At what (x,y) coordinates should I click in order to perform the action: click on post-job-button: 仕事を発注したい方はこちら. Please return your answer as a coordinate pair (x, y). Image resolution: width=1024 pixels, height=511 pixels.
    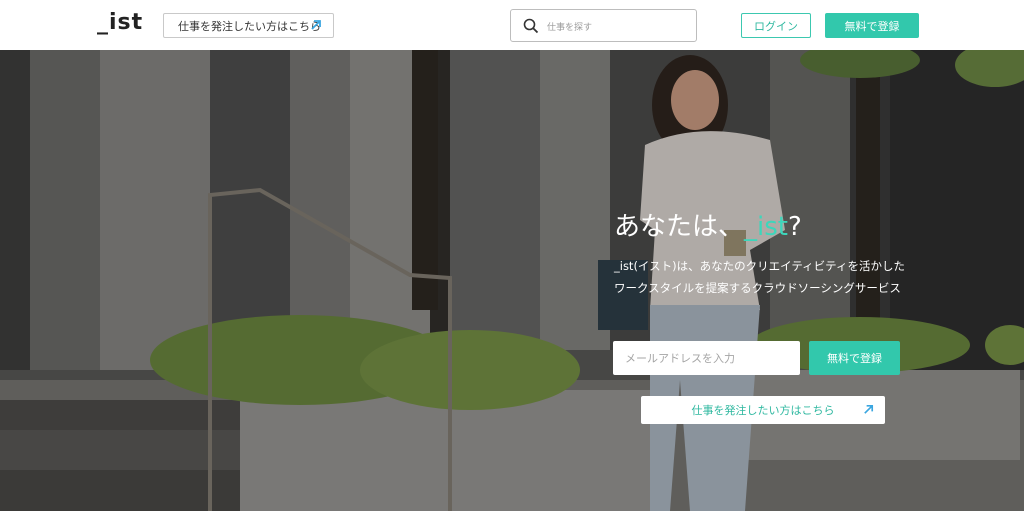
    Looking at the image, I should click on (248, 25).